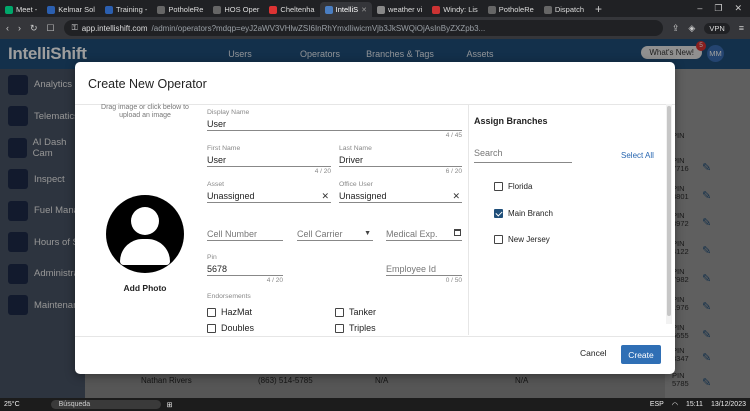 Image resolution: width=750 pixels, height=411 pixels. I want to click on menu-icon: ≡, so click(741, 28).